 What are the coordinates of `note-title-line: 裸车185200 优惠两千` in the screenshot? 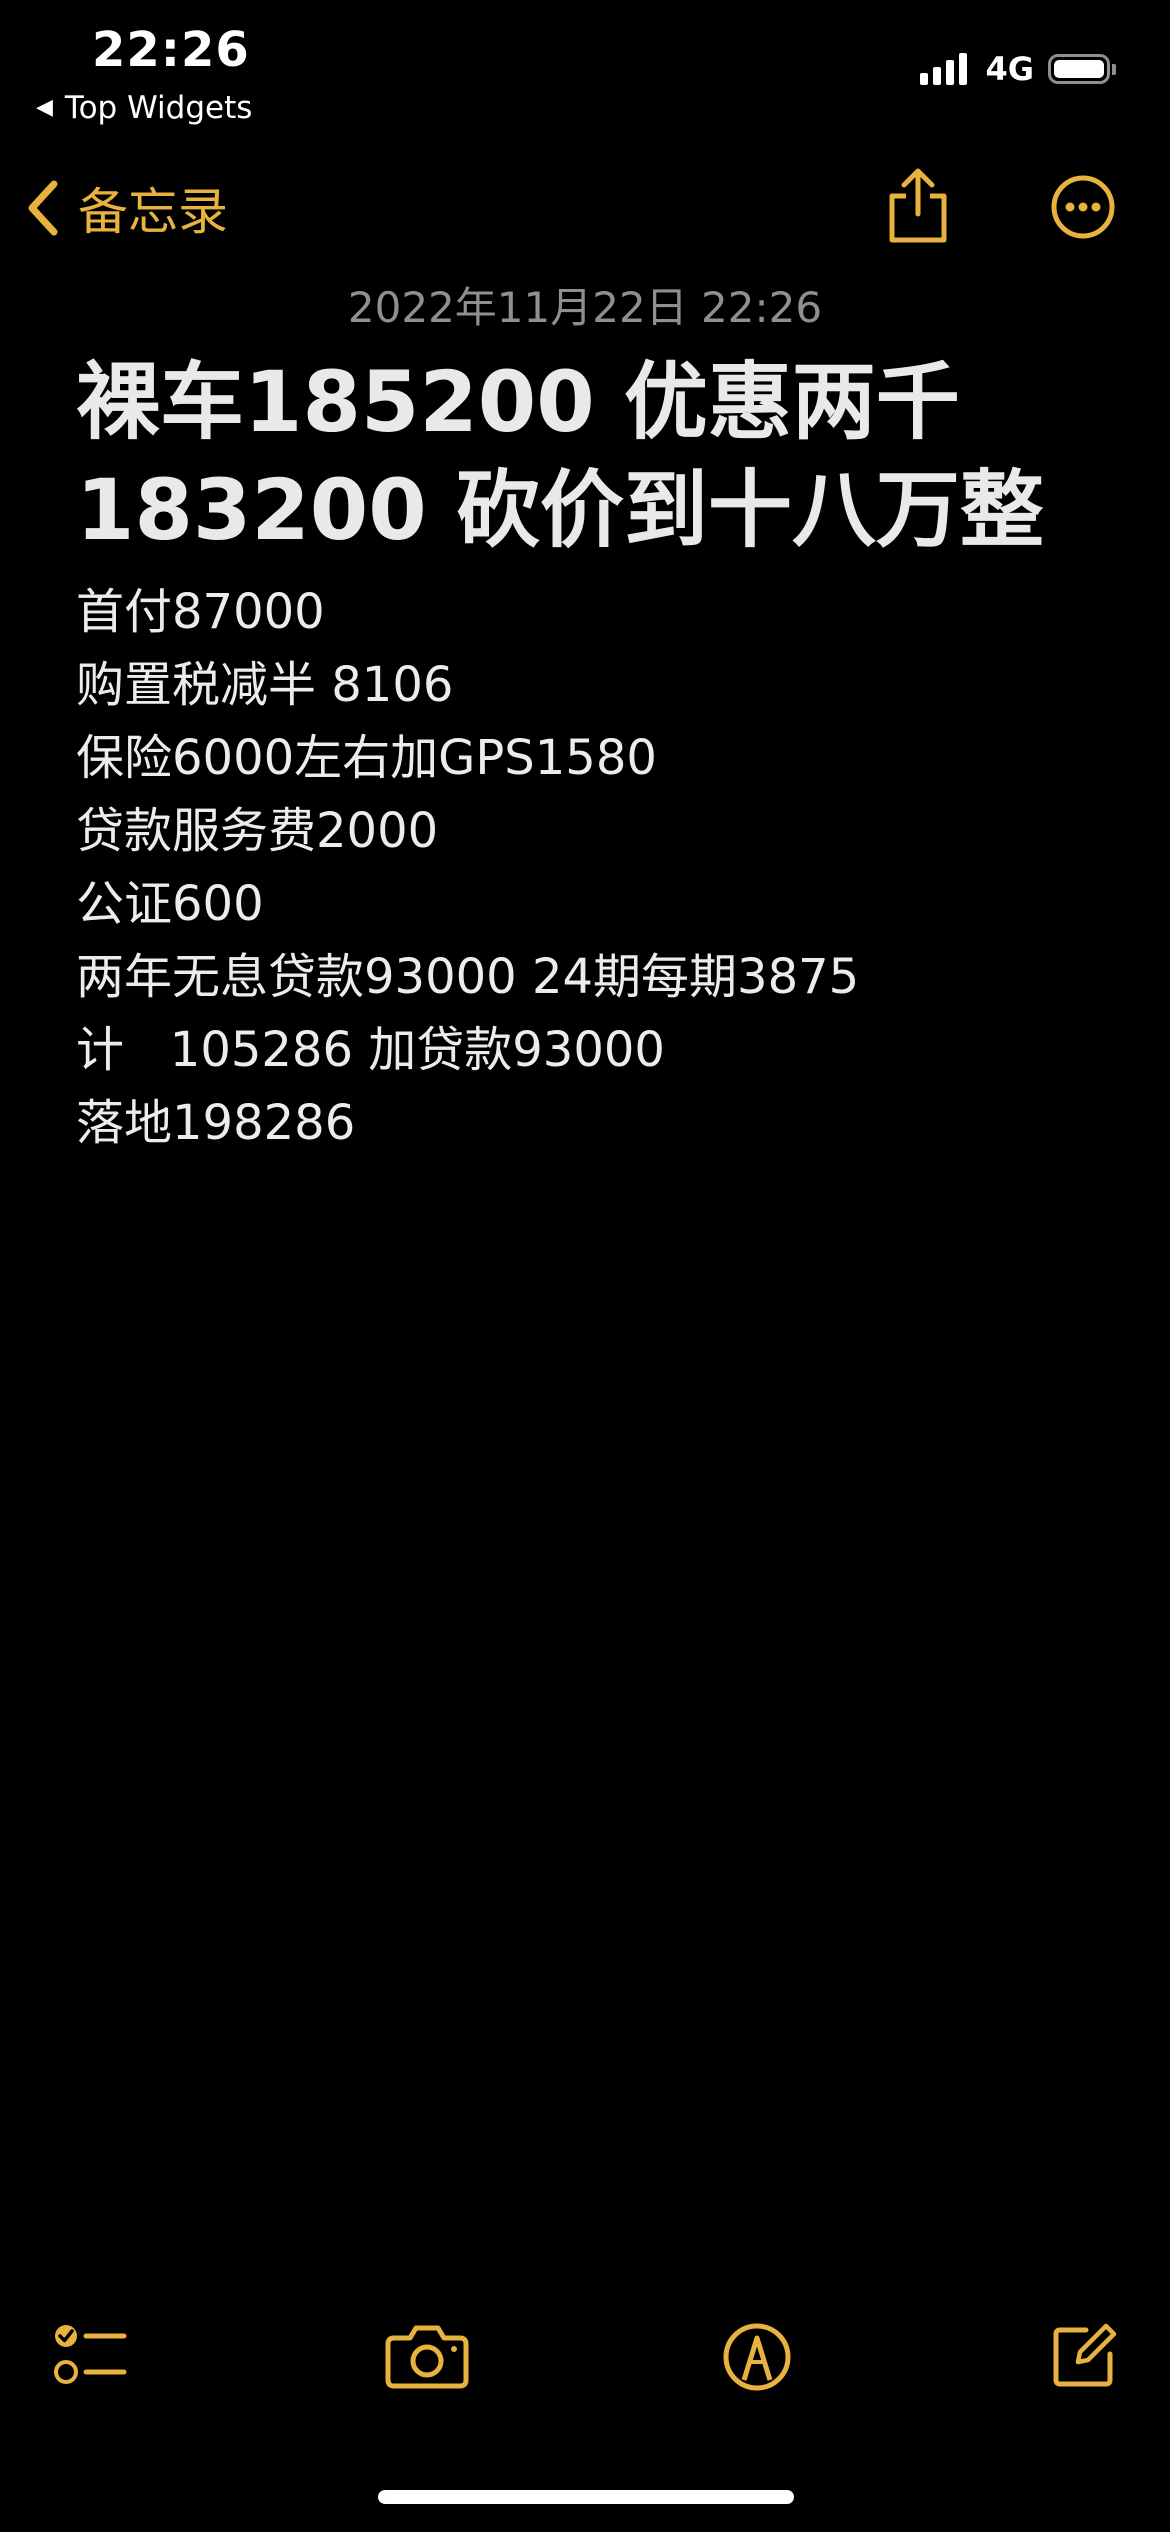 It's located at (518, 402).